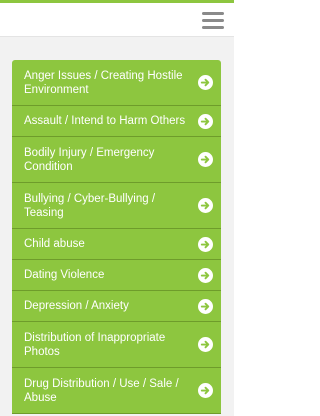 The width and height of the screenshot is (320, 416). I want to click on topic-item-bullying: Bullying / Cyber-Bullying / Teasing, so click(116, 206).